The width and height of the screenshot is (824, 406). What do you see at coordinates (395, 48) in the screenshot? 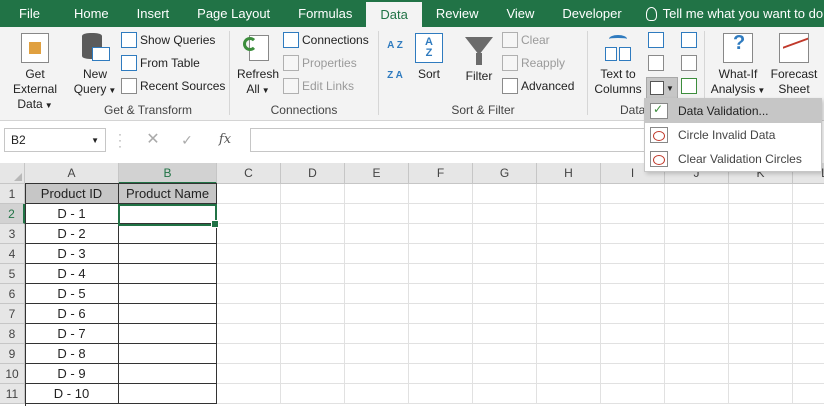
I see `sort-ascending-button: A Z` at bounding box center [395, 48].